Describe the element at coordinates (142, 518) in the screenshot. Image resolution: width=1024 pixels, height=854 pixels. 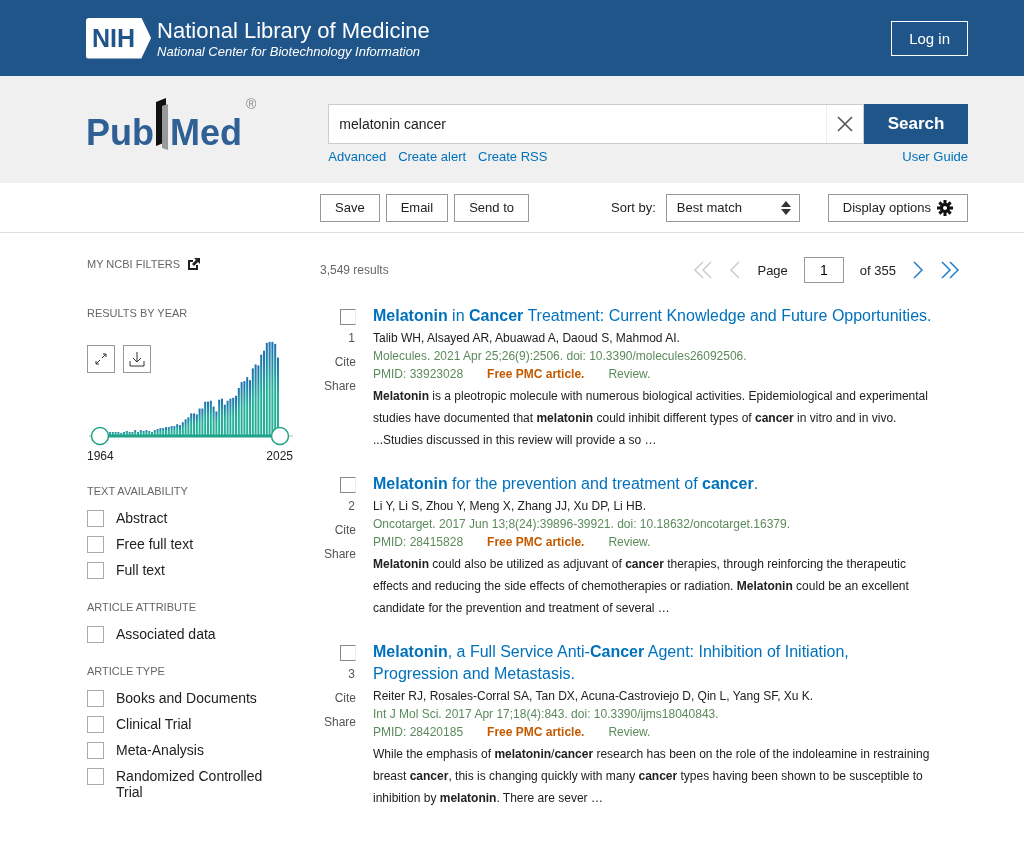
I see `filter-label: Abstract` at that location.